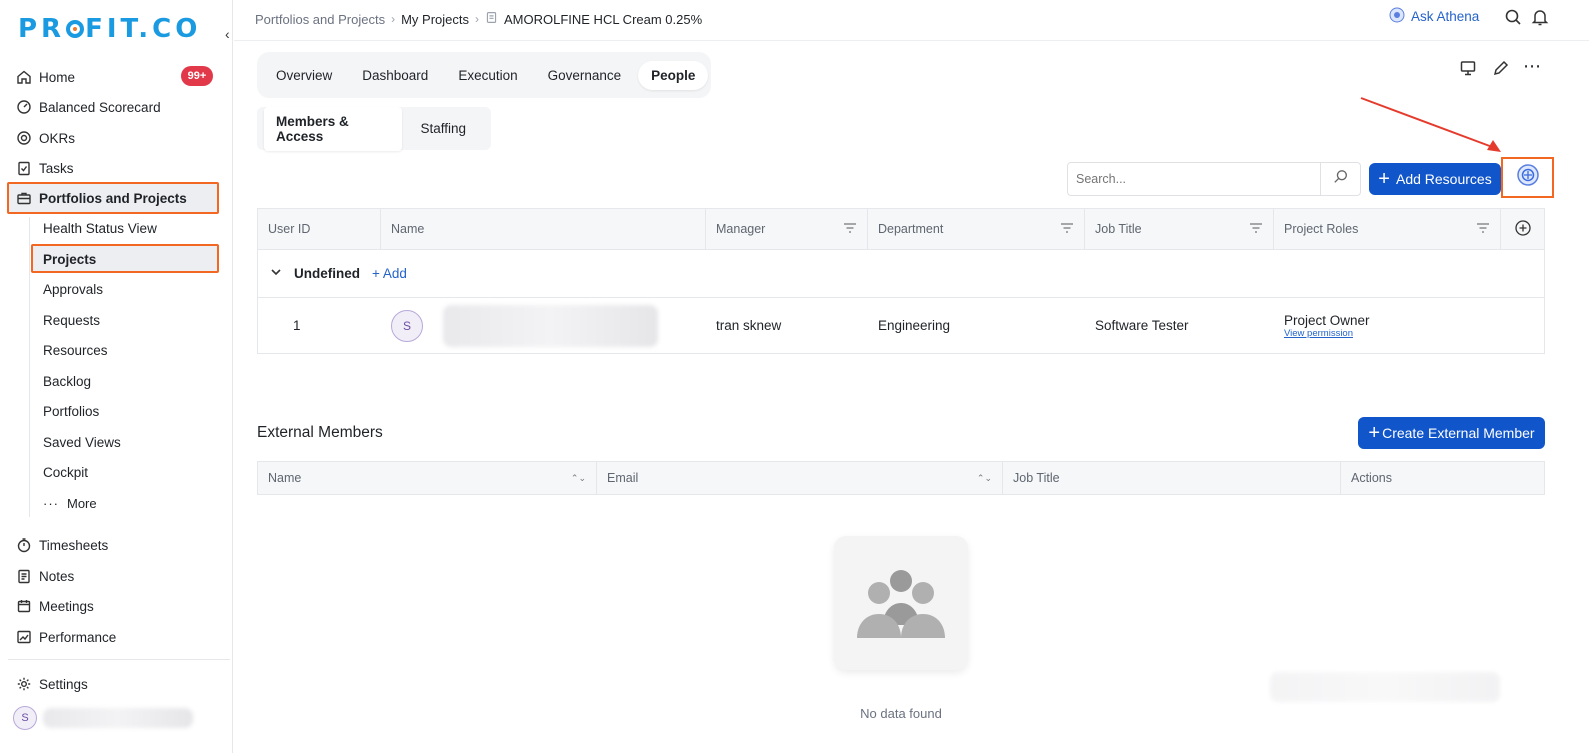 This screenshot has width=1589, height=753. Describe the element at coordinates (67, 381) in the screenshot. I see `sidebar-subitem-backlog: Backlog` at that location.